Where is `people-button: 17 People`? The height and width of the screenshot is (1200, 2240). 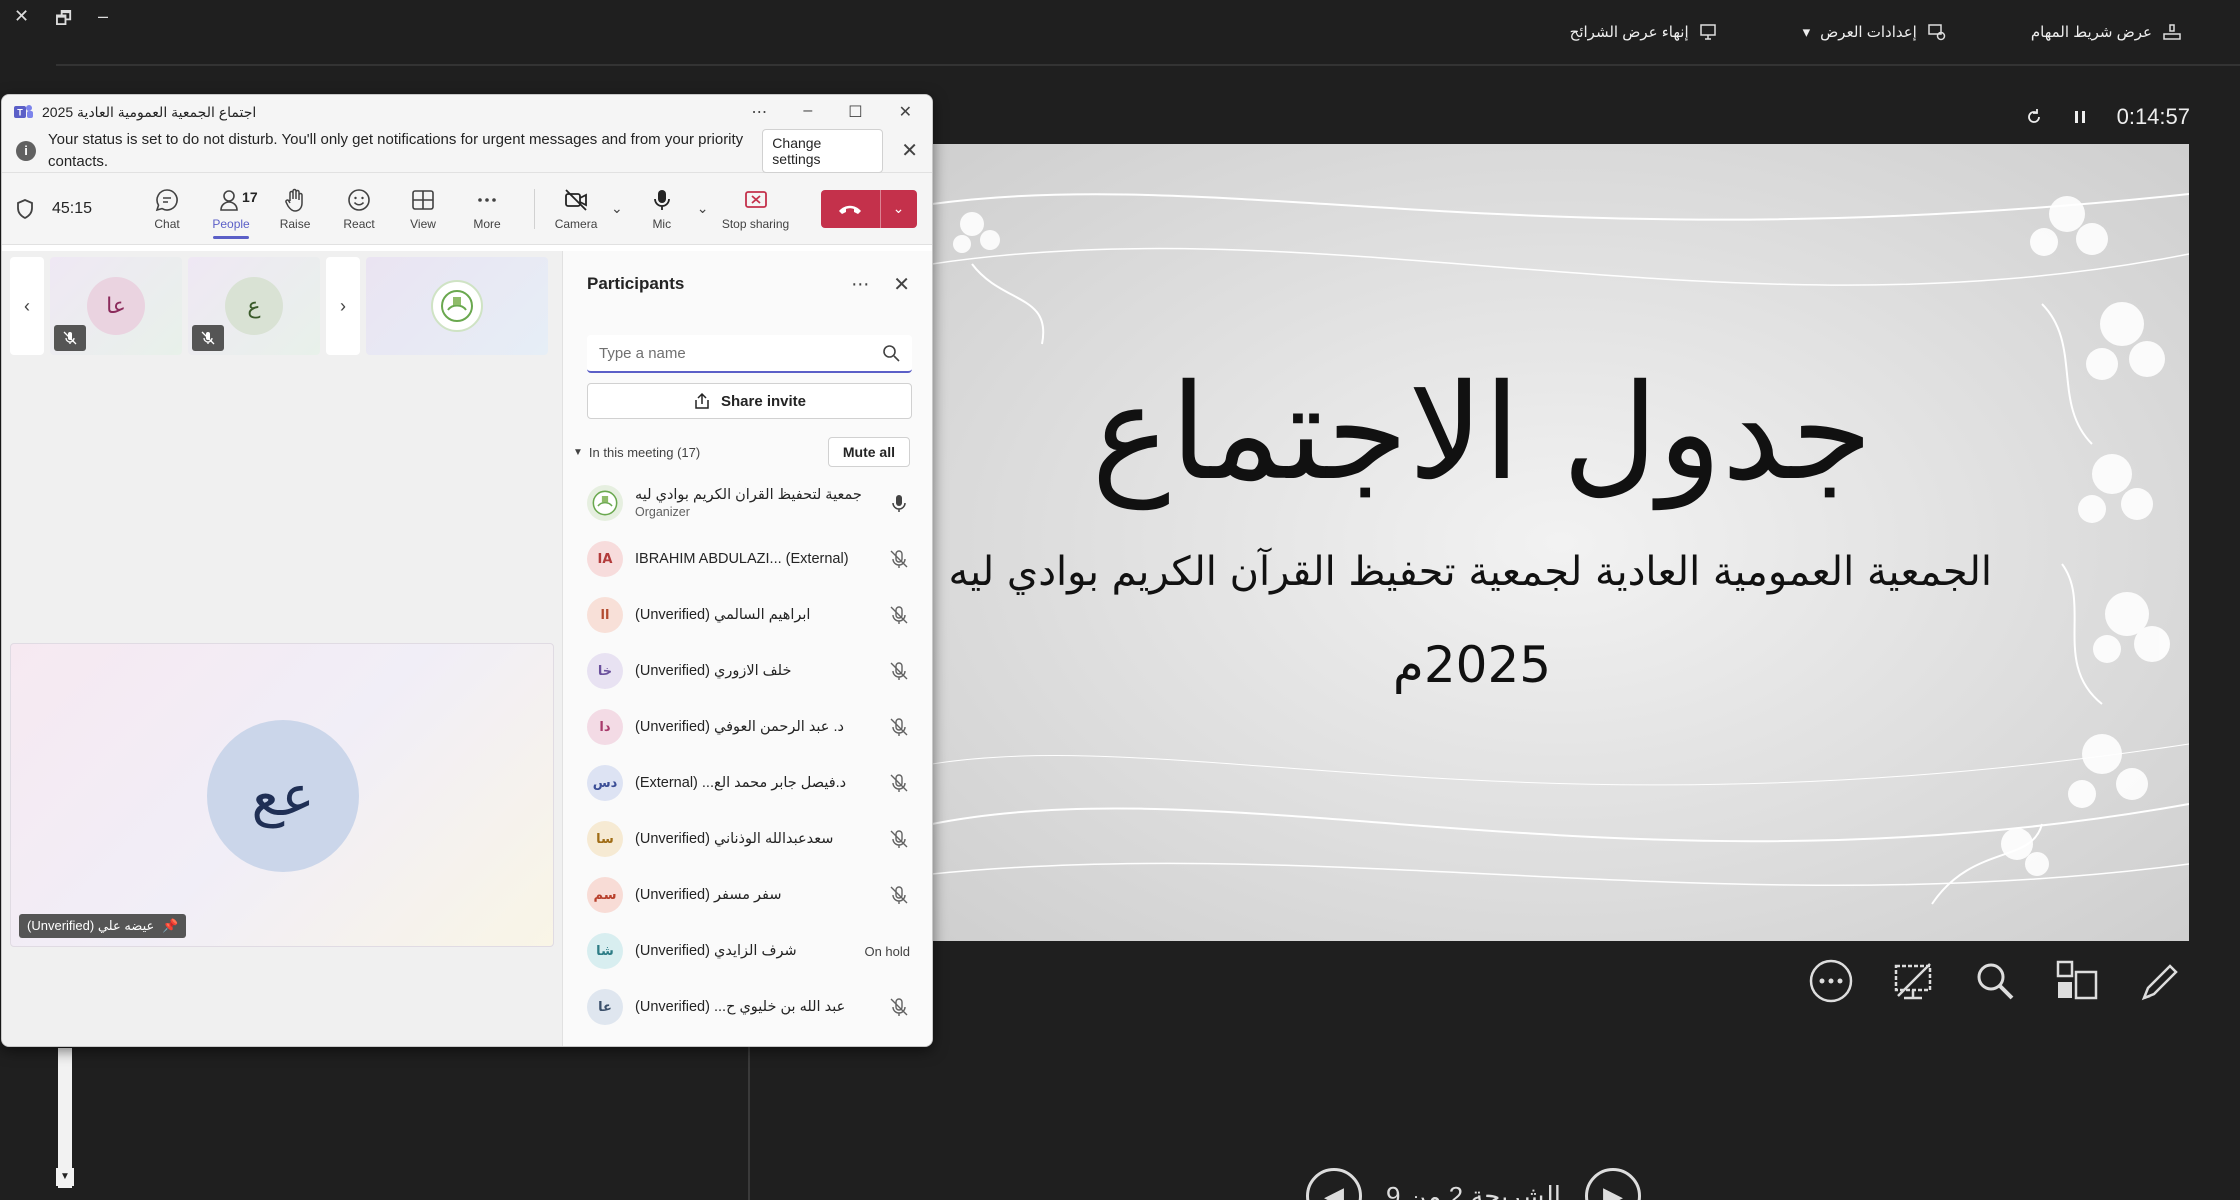 people-button: 17 People is located at coordinates (231, 213).